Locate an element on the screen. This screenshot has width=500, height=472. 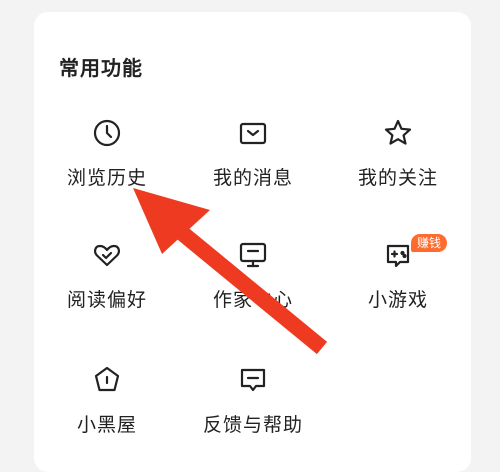
mini-games-label: 小游戏 is located at coordinates (397, 300).